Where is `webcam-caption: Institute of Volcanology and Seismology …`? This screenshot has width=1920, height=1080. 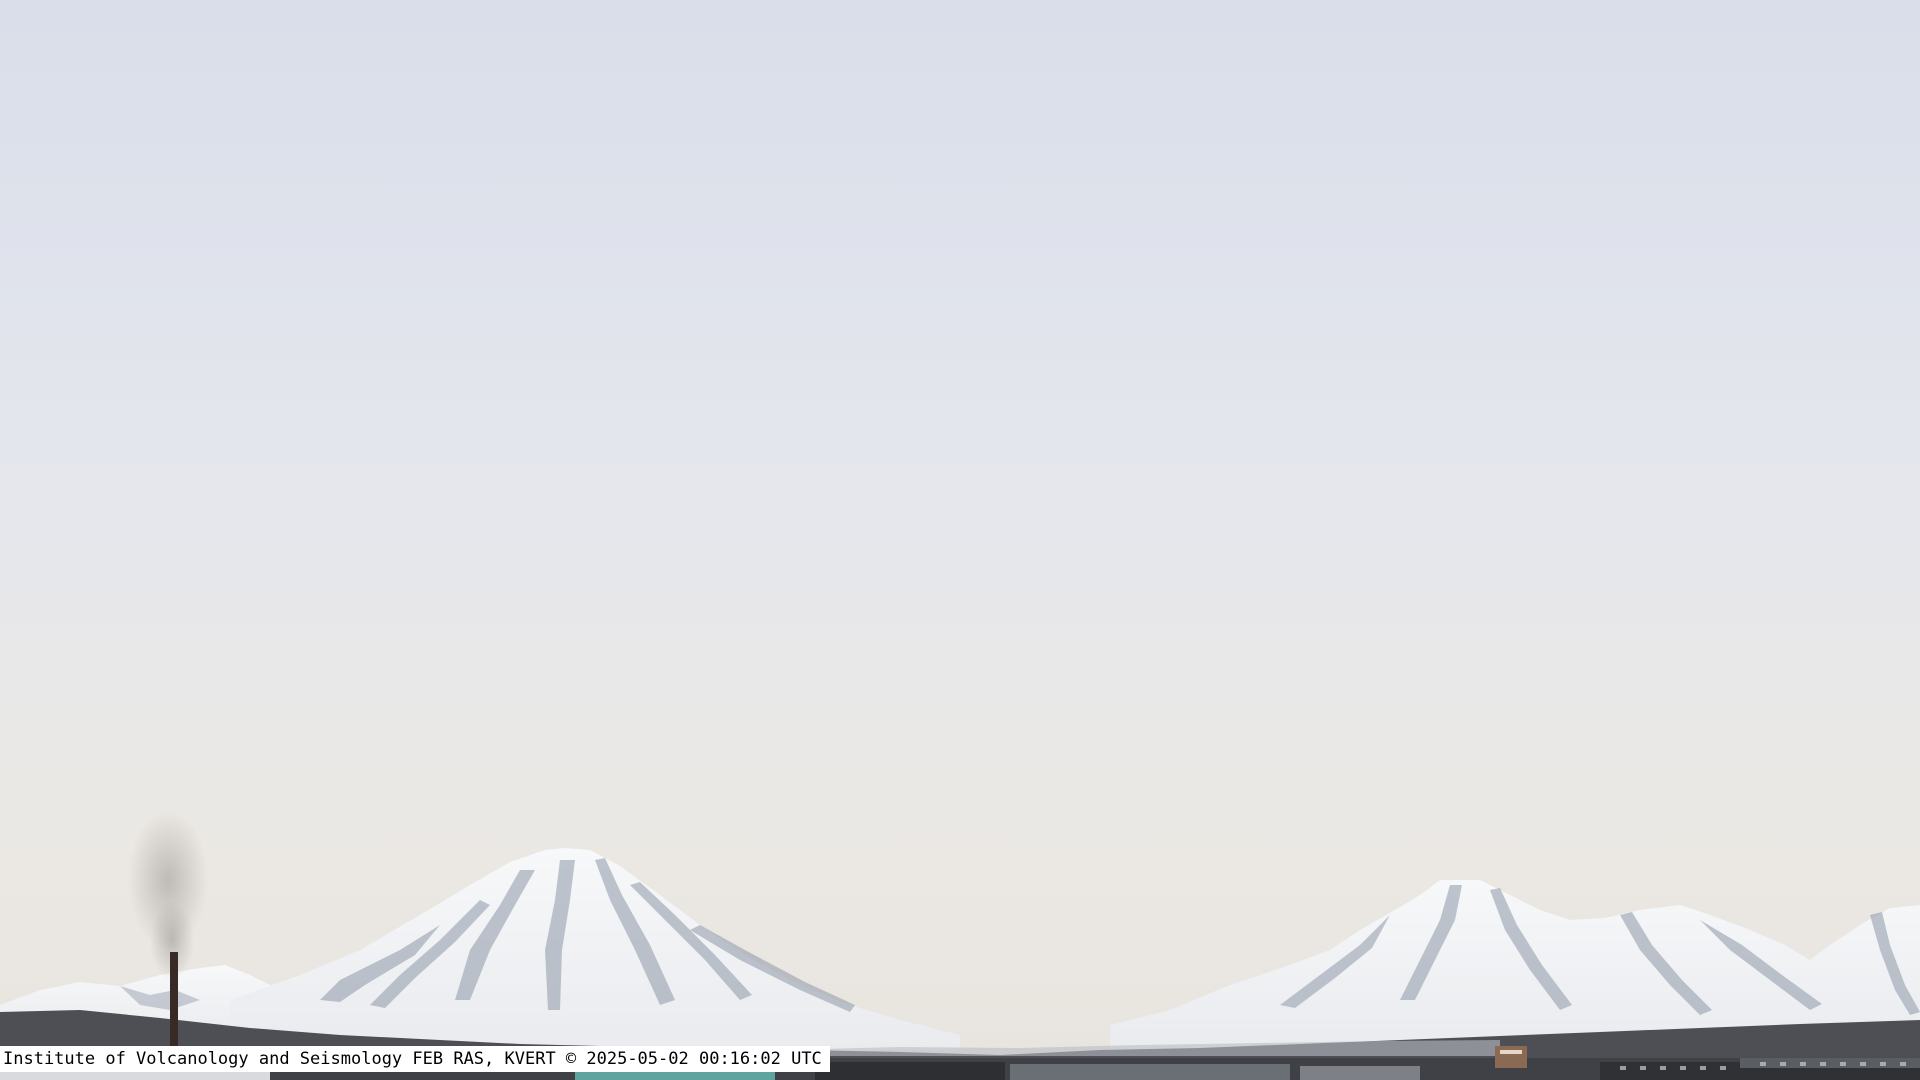 webcam-caption: Institute of Volcanology and Seismology … is located at coordinates (415, 1059).